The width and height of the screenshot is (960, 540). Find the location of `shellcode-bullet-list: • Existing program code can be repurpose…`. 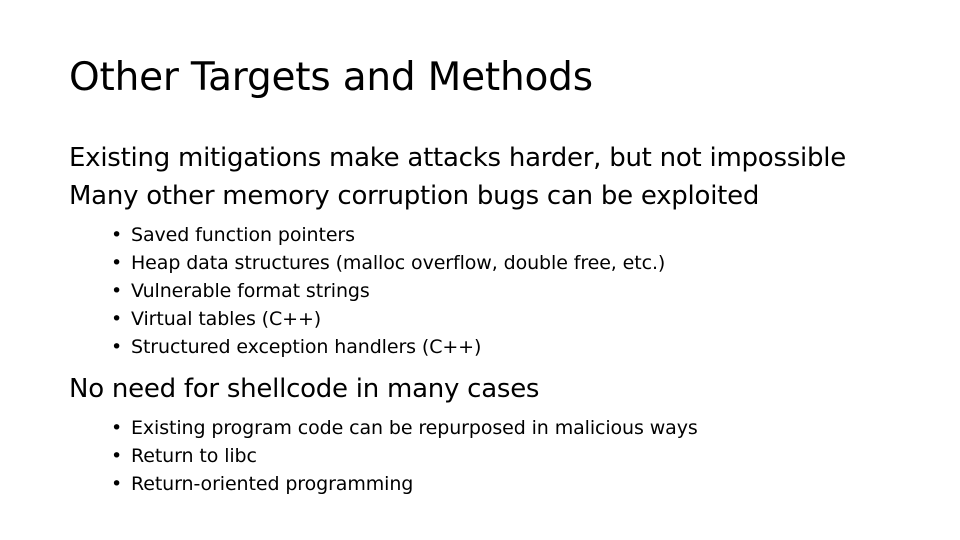

shellcode-bullet-list: • Existing program code can be repurpose… is located at coordinates (484, 456).